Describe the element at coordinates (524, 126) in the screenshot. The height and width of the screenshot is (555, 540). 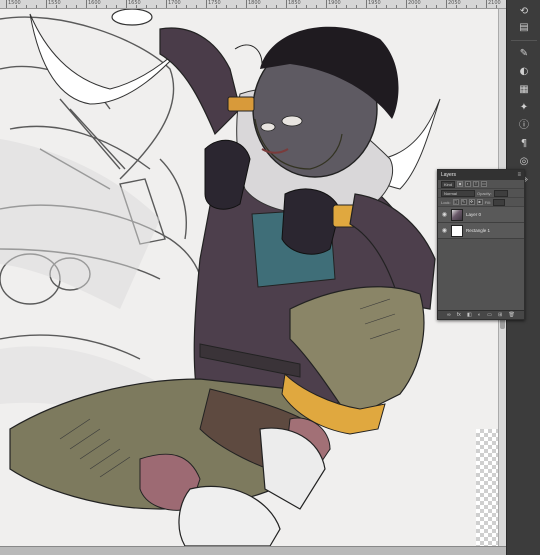
I see `info-icon: ⓘ` at that location.